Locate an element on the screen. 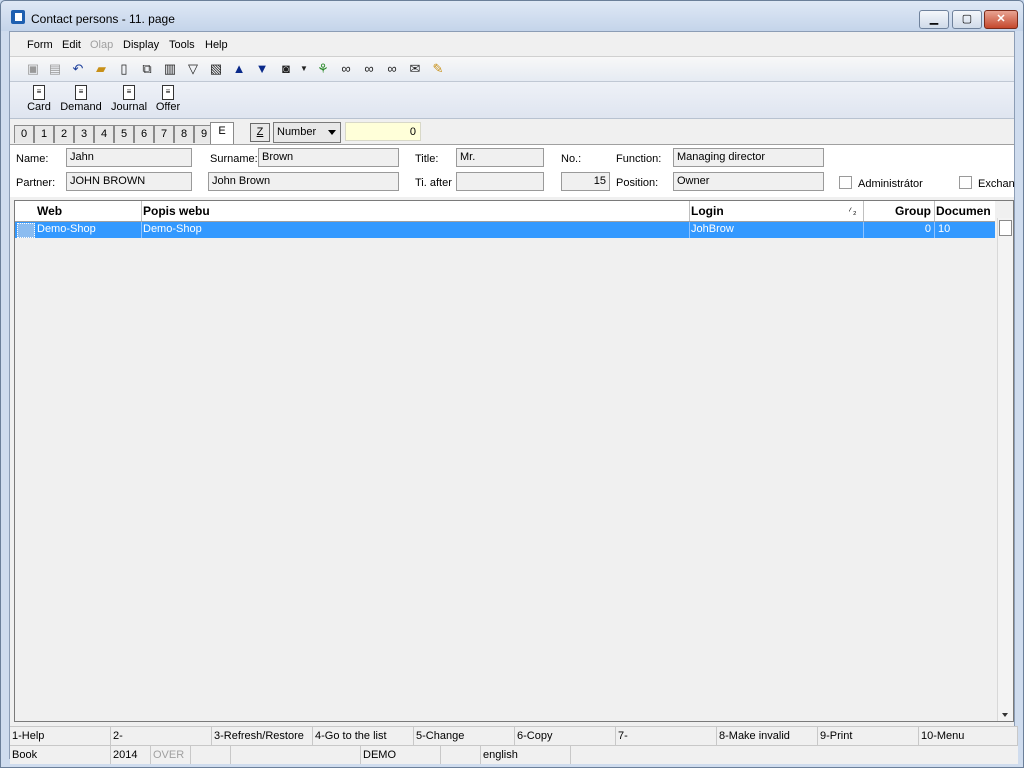  tab-0: 0 is located at coordinates (24, 134).